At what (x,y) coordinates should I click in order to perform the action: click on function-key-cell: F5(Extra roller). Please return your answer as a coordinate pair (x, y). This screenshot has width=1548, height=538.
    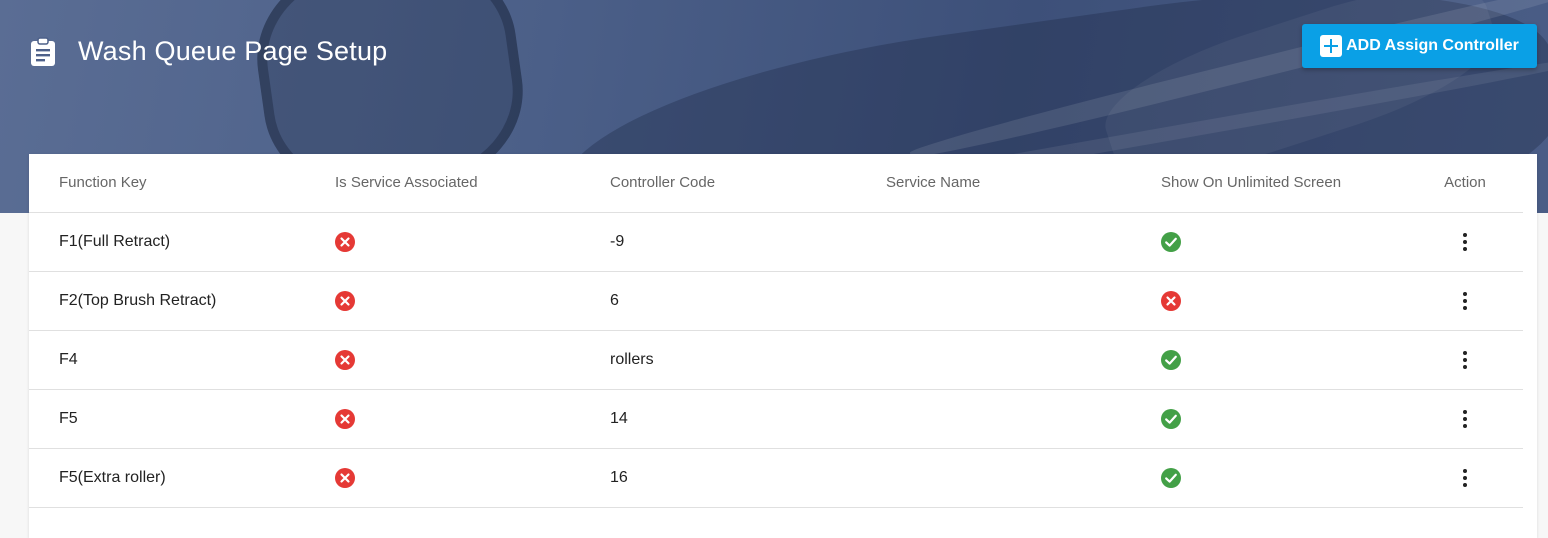
    Looking at the image, I should click on (167, 478).